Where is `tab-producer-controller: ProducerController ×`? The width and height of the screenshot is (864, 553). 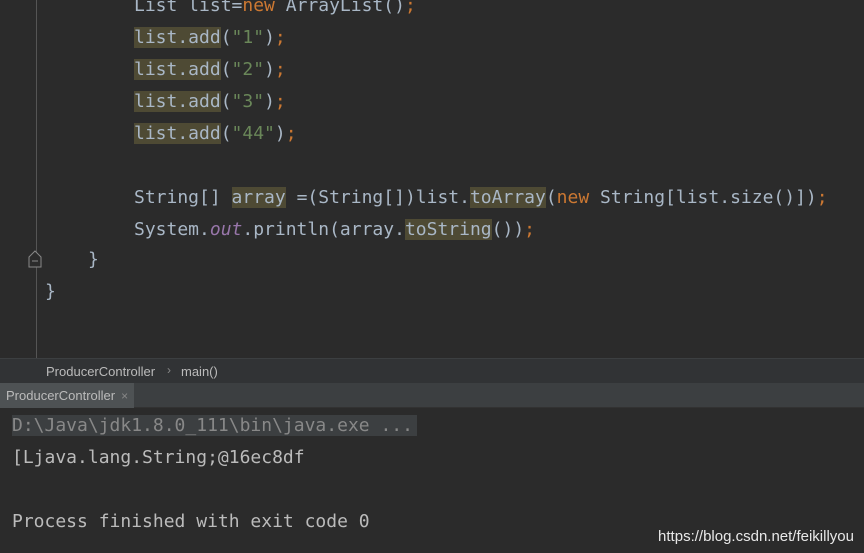 tab-producer-controller: ProducerController × is located at coordinates (67, 395).